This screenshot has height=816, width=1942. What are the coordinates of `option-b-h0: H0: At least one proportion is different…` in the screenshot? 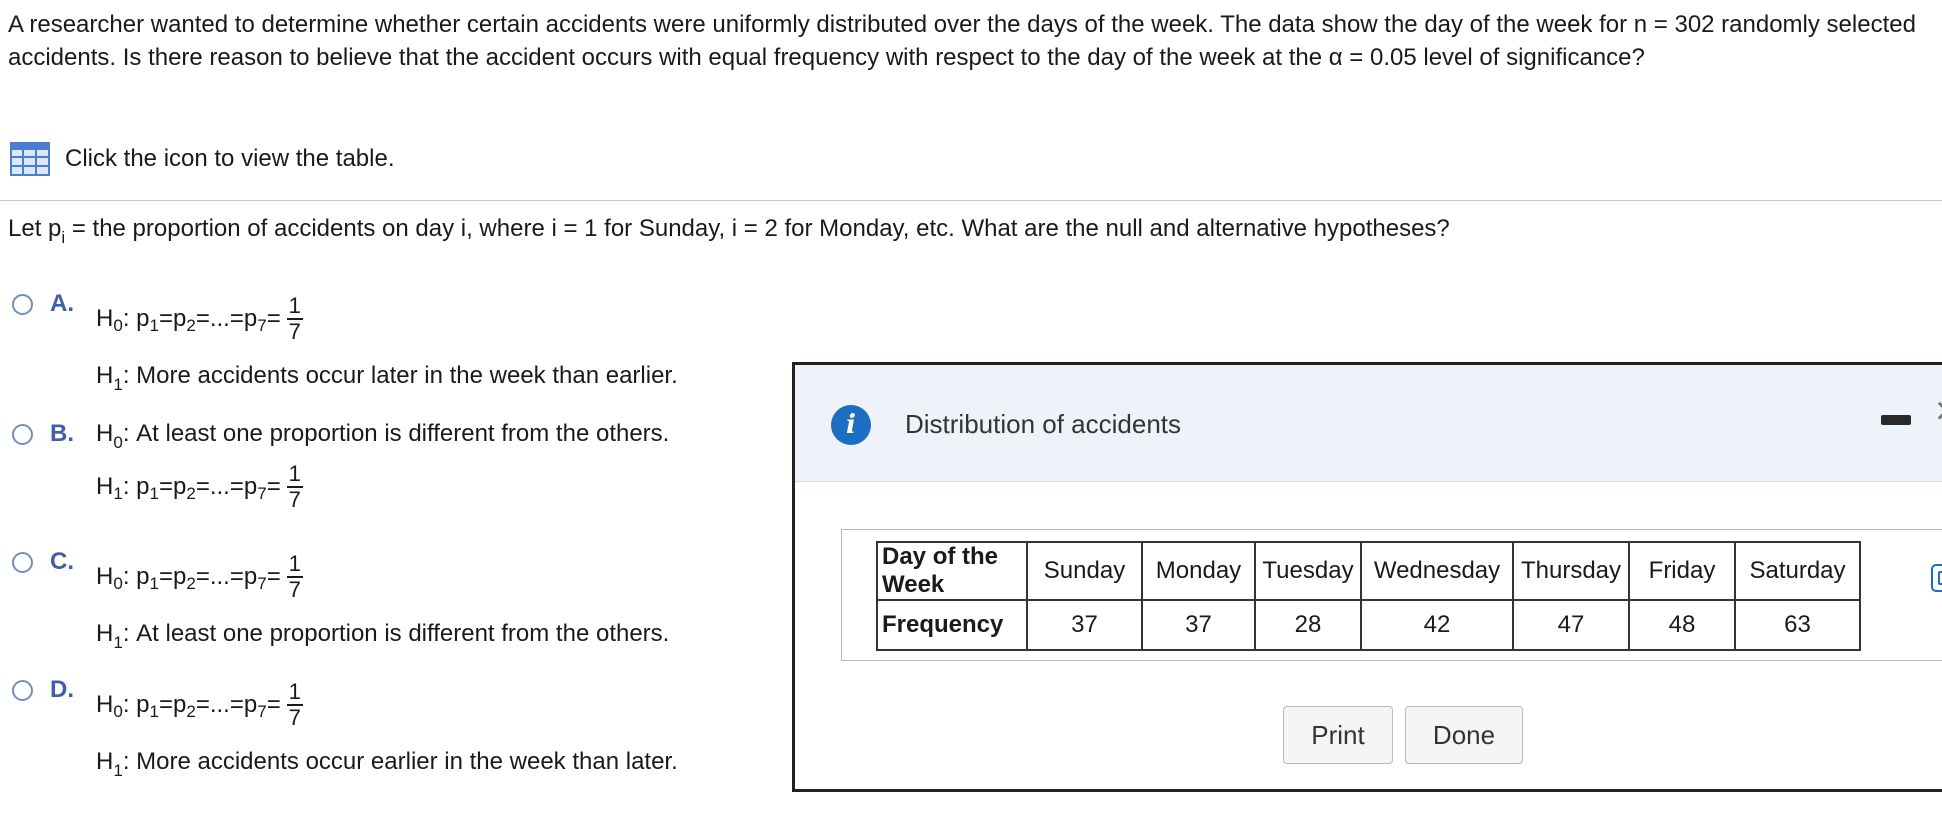 It's located at (383, 436).